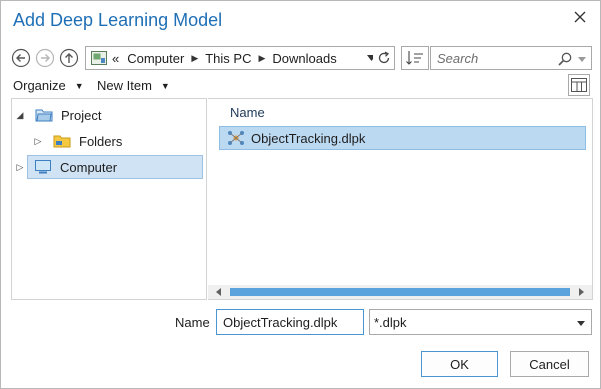 This screenshot has height=389, width=601. I want to click on horizontal-scrollbar, so click(400, 292).